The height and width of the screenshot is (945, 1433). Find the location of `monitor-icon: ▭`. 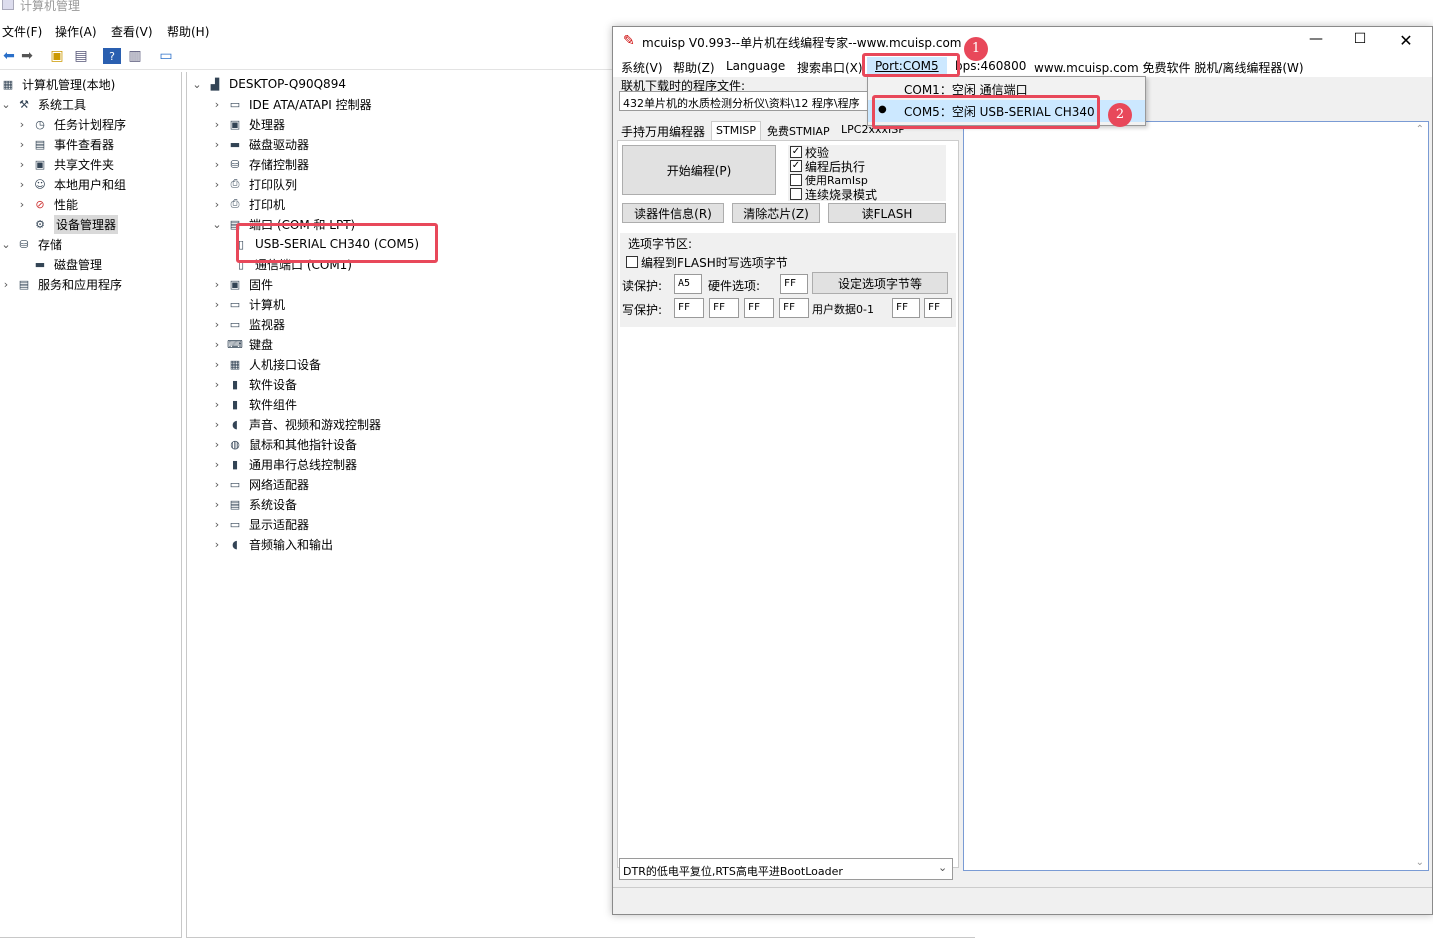

monitor-icon: ▭ is located at coordinates (166, 56).